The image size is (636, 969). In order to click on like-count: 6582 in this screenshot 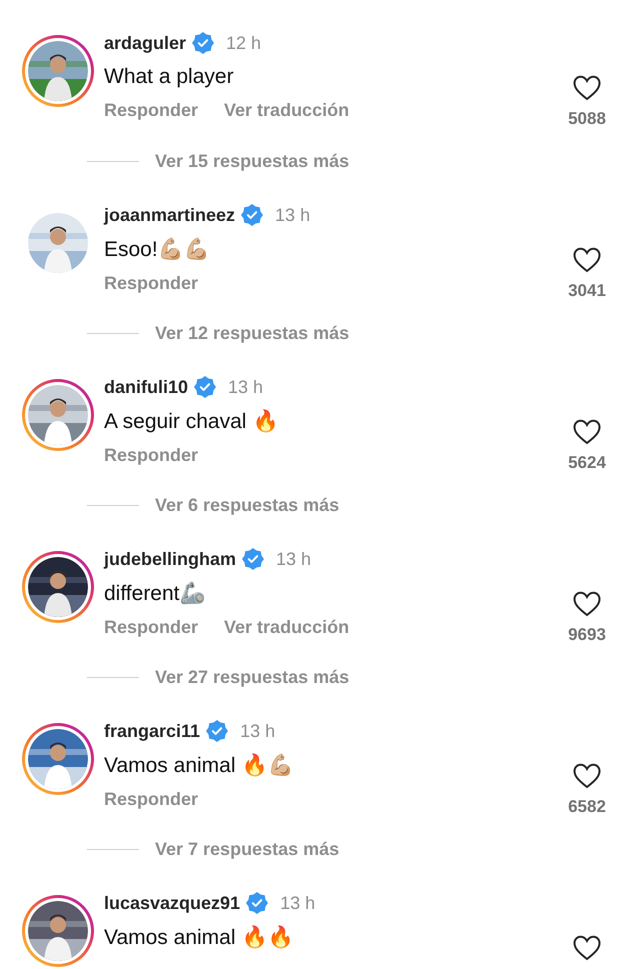, I will do `click(587, 807)`.